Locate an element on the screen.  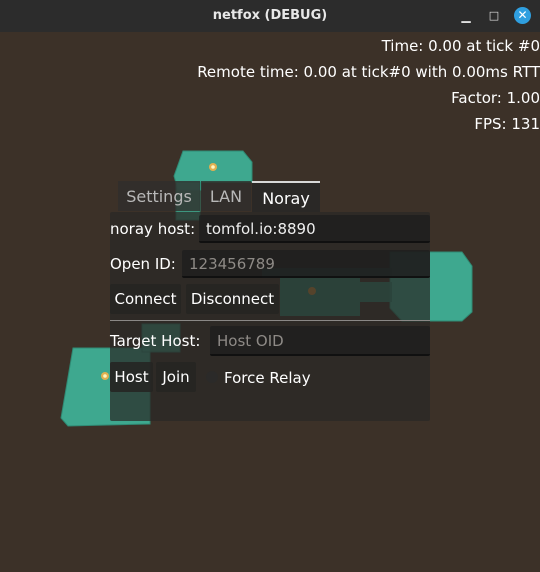
noray-host-input: tomfol.io:8890 is located at coordinates (314, 229).